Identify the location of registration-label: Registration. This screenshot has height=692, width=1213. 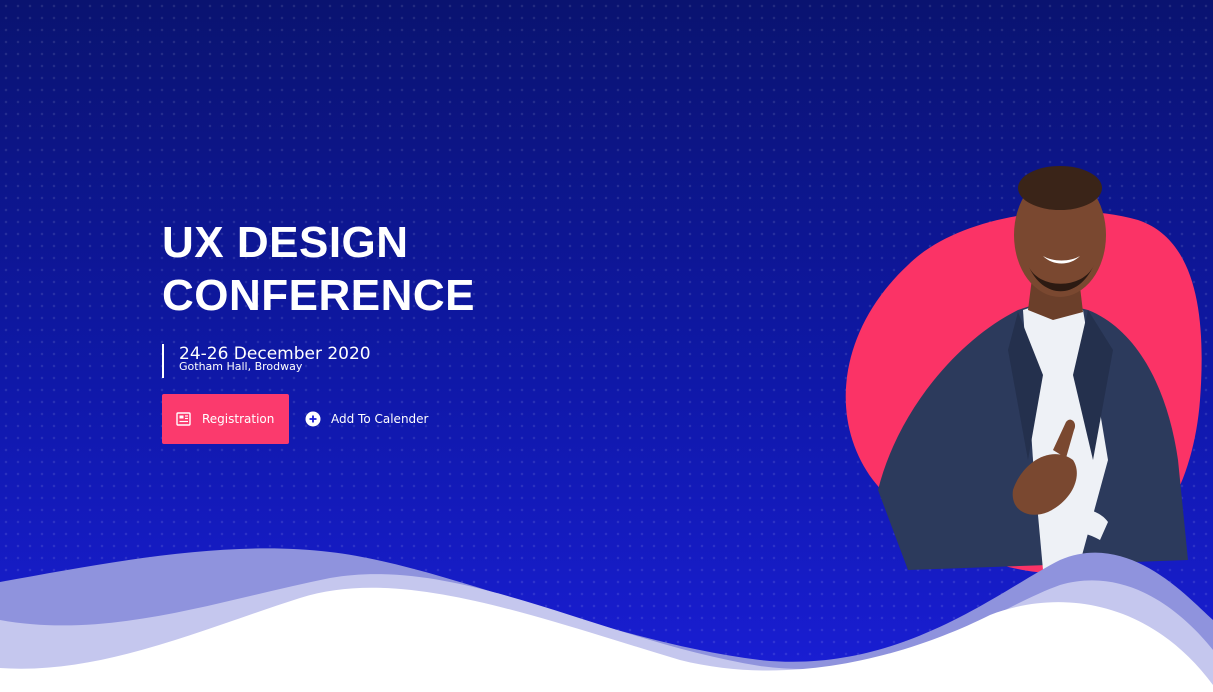
(238, 419).